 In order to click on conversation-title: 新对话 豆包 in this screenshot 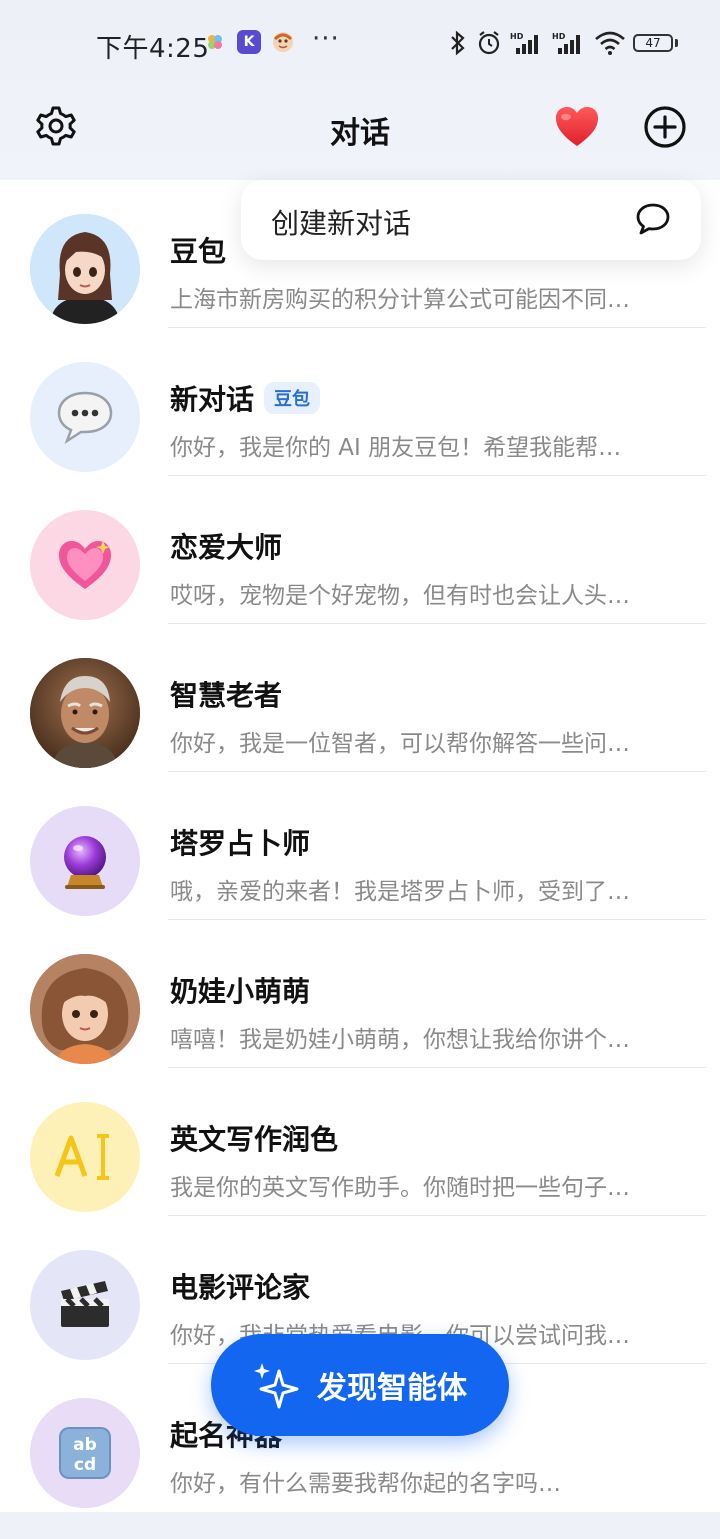, I will do `click(245, 398)`.